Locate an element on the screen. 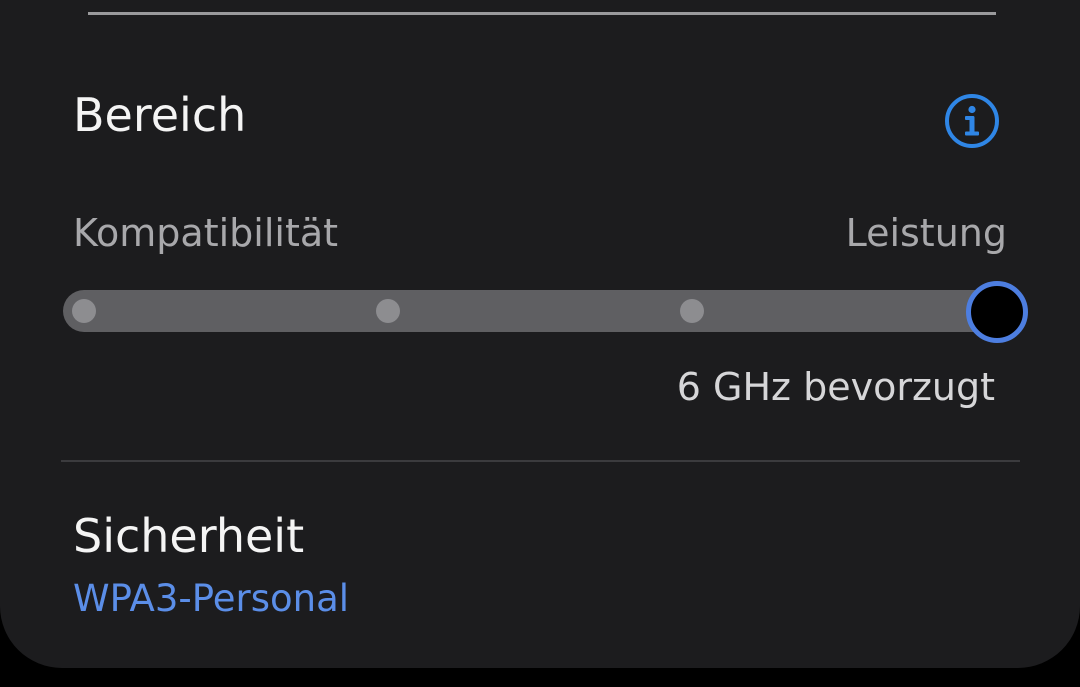  slider-label-performance: Leistung is located at coordinates (926, 233).